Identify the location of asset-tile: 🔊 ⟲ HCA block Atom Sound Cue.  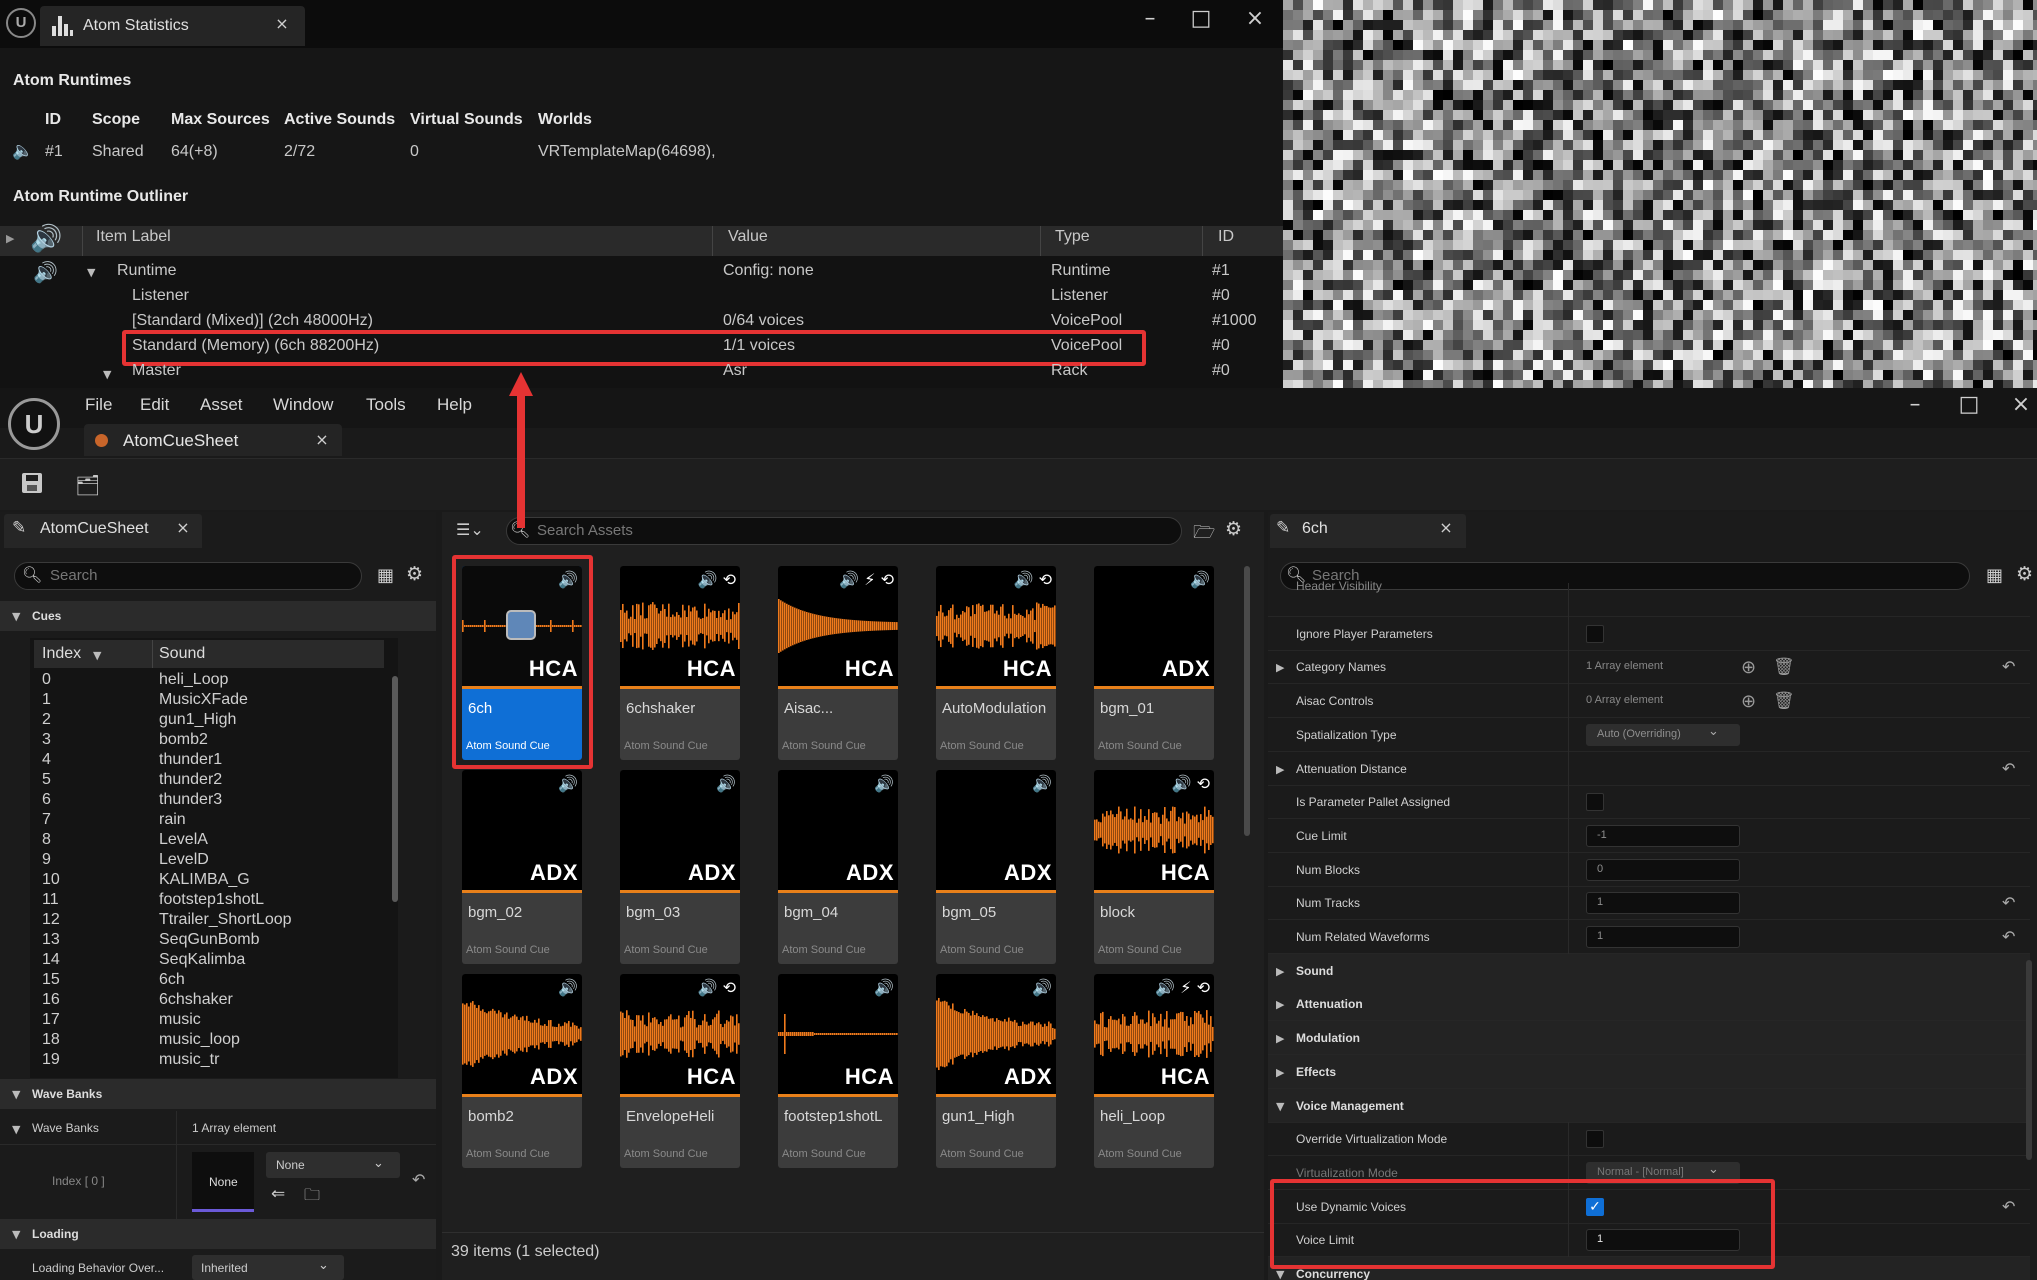
(1154, 867).